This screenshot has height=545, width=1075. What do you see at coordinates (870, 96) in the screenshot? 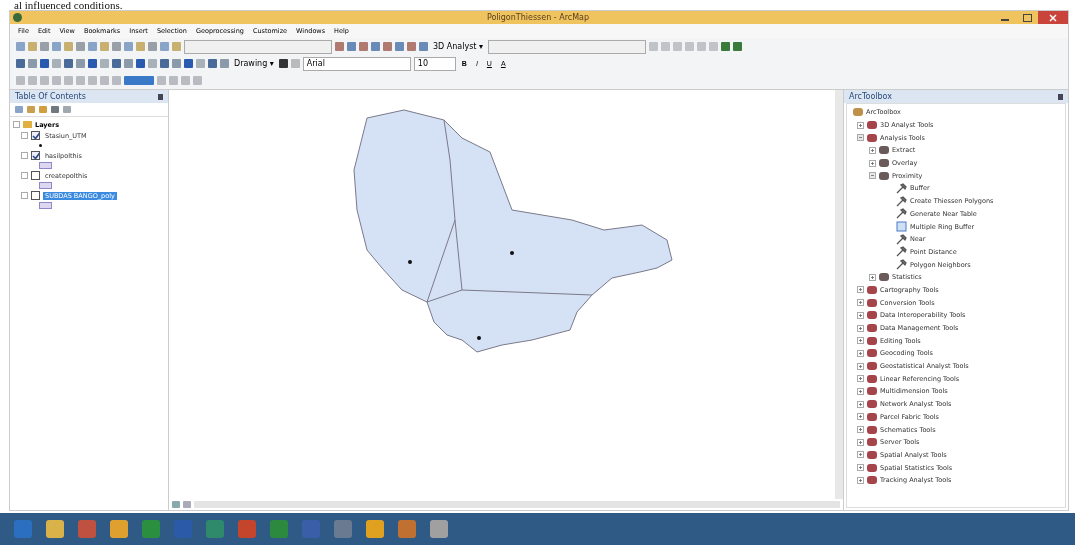
I see `panel-title: ArcToolbox` at bounding box center [870, 96].